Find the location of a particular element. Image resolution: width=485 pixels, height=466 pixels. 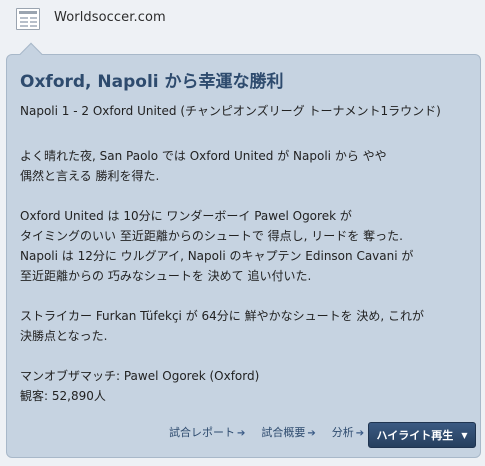

news-source: Worldsoccer.com is located at coordinates (110, 17).